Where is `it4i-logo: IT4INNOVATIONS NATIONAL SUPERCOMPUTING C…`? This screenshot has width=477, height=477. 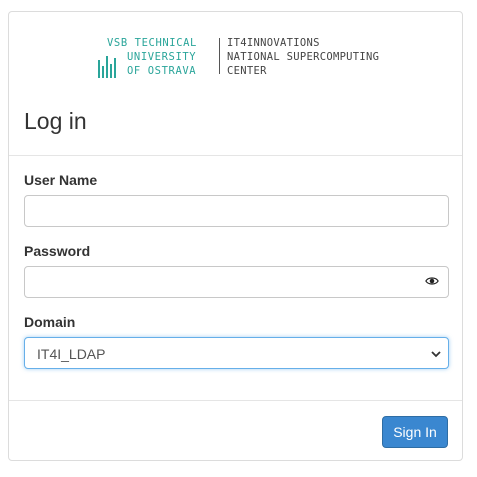 it4i-logo: IT4INNOVATIONS NATIONAL SUPERCOMPUTING C… is located at coordinates (303, 57).